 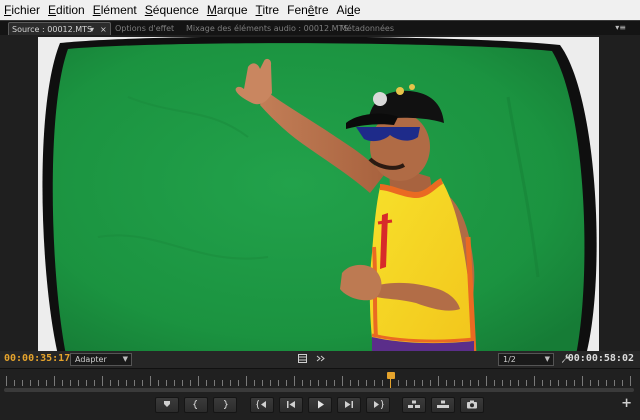 I want to click on resolution-select-value: 1/2, so click(x=509, y=359).